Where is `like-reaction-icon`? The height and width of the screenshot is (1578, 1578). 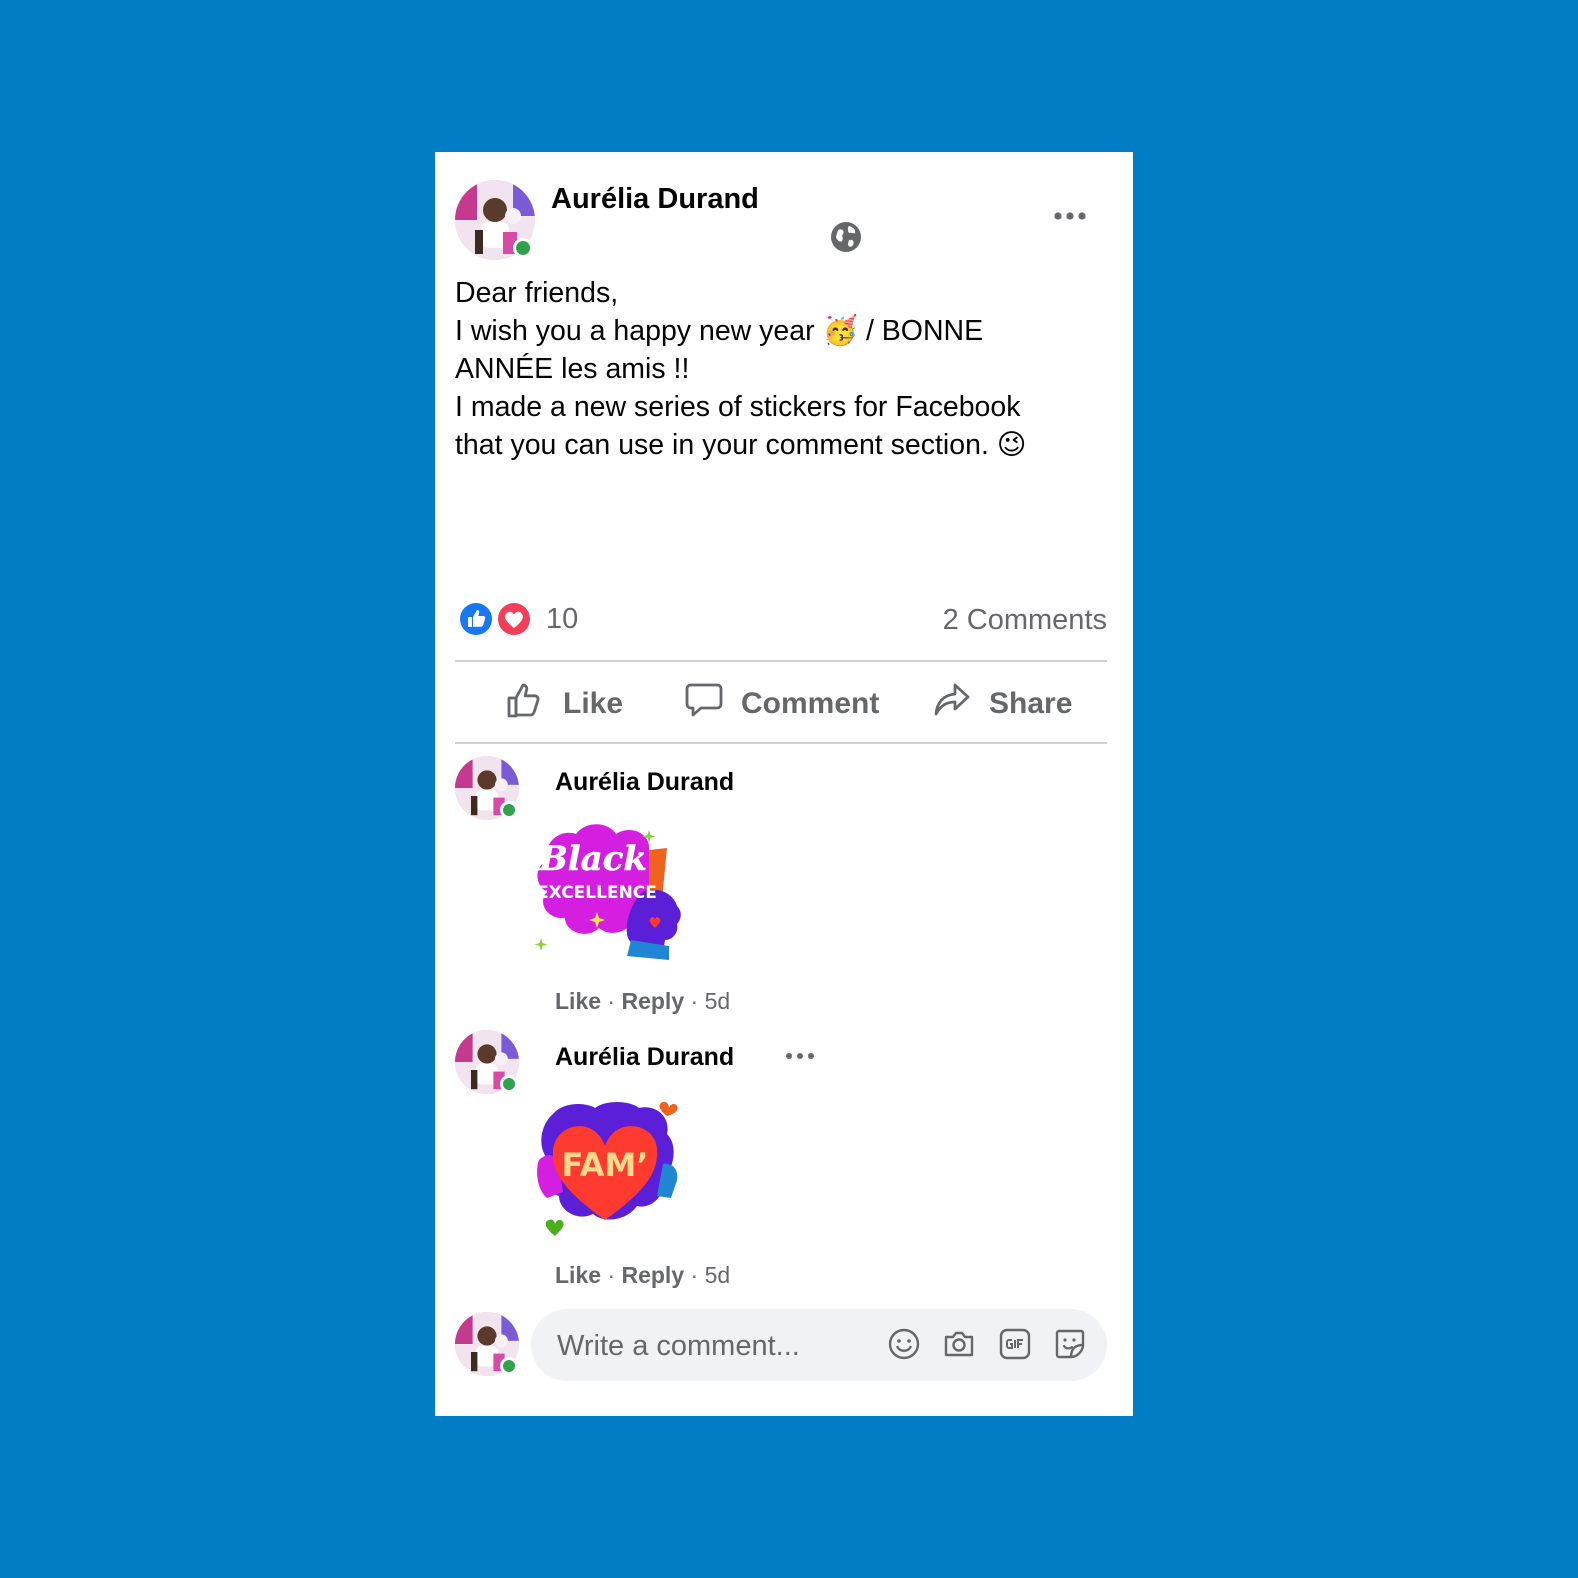 like-reaction-icon is located at coordinates (476, 619).